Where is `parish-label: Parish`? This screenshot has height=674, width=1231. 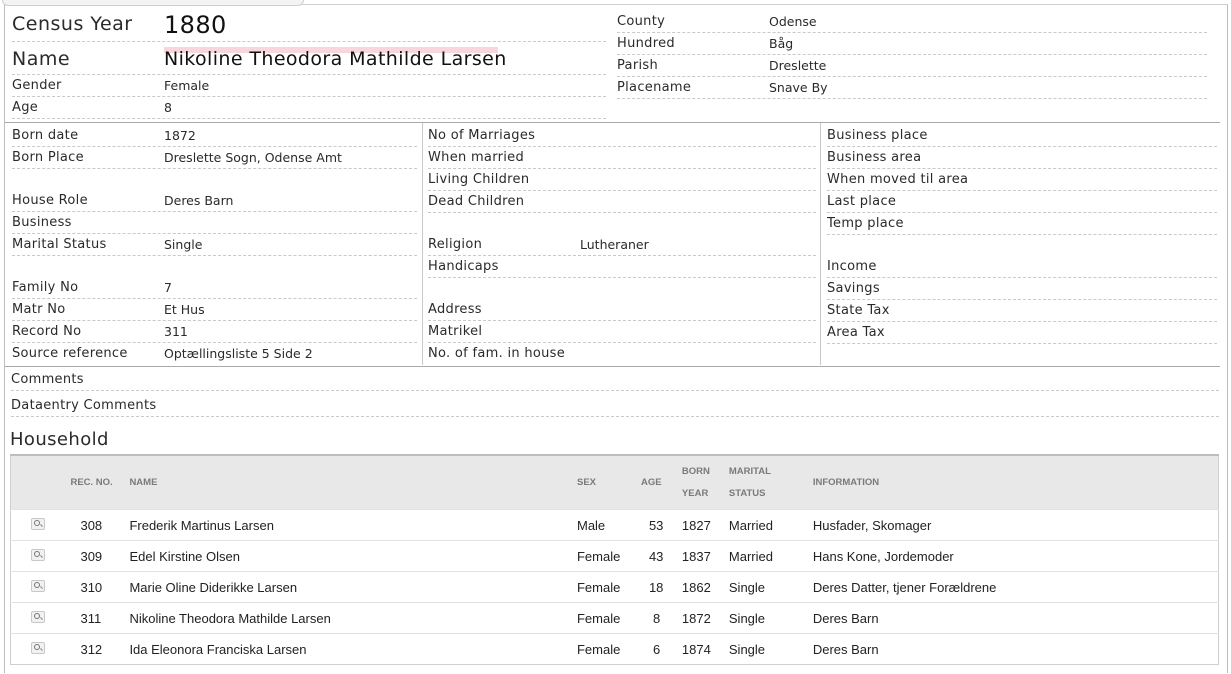 parish-label: Parish is located at coordinates (637, 65).